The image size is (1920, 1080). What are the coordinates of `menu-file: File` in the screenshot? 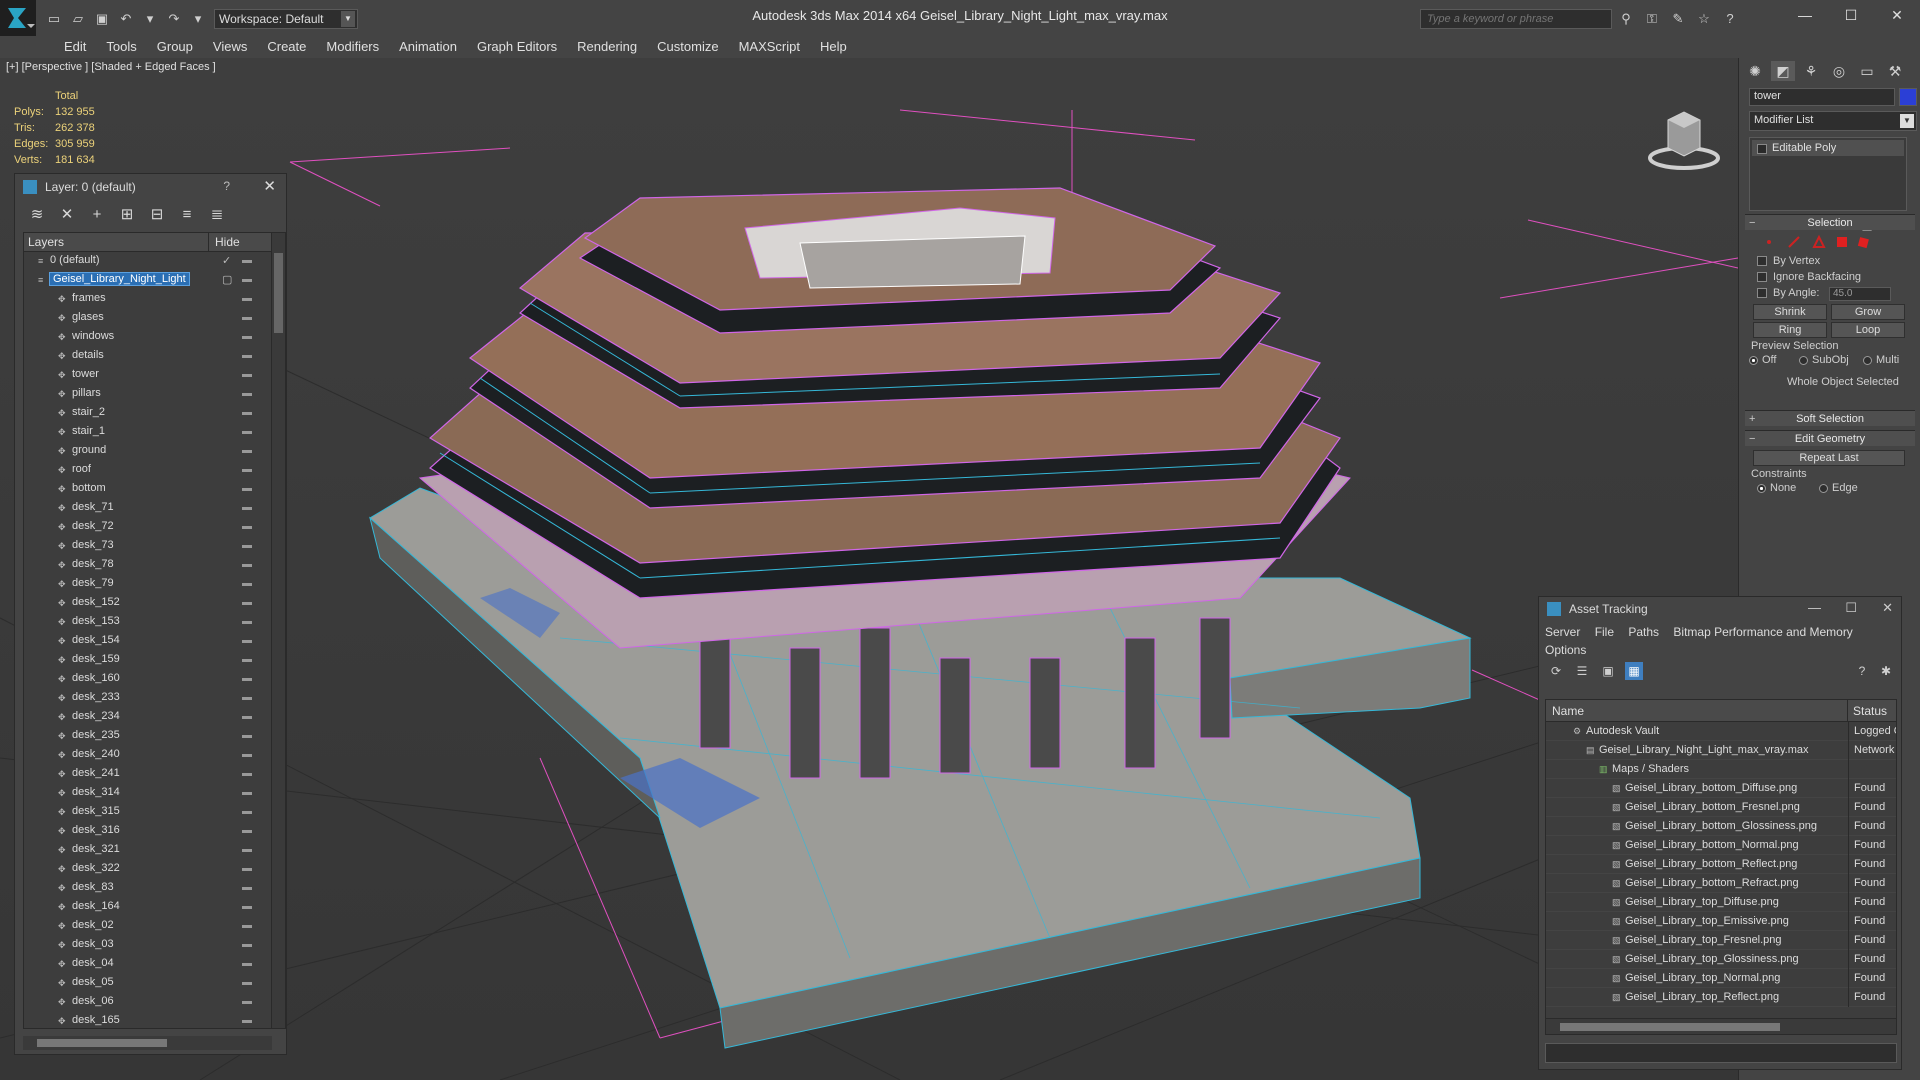 It's located at (1604, 632).